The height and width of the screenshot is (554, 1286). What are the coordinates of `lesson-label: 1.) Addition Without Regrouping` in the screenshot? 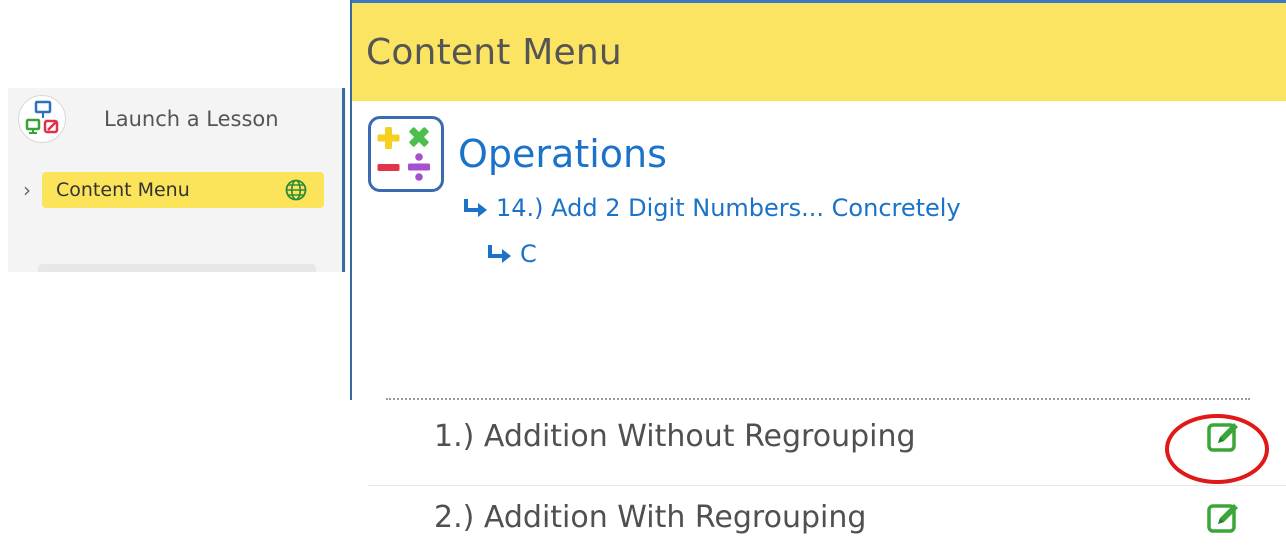 It's located at (675, 436).